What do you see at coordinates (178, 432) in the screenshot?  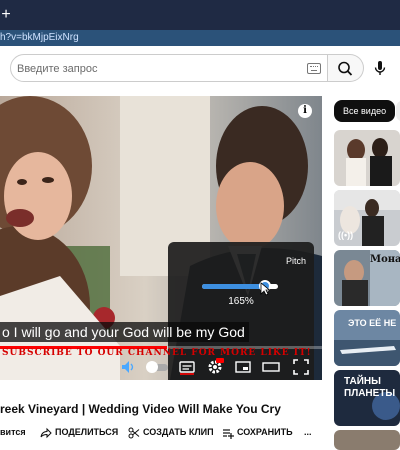 I see `clip-label: СОЗДАТЬ КЛИП` at bounding box center [178, 432].